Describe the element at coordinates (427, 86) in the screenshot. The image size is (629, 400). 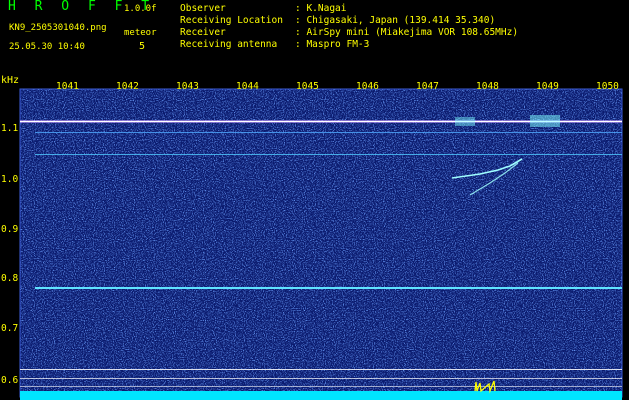
I see `x-tick-label: 1047` at that location.